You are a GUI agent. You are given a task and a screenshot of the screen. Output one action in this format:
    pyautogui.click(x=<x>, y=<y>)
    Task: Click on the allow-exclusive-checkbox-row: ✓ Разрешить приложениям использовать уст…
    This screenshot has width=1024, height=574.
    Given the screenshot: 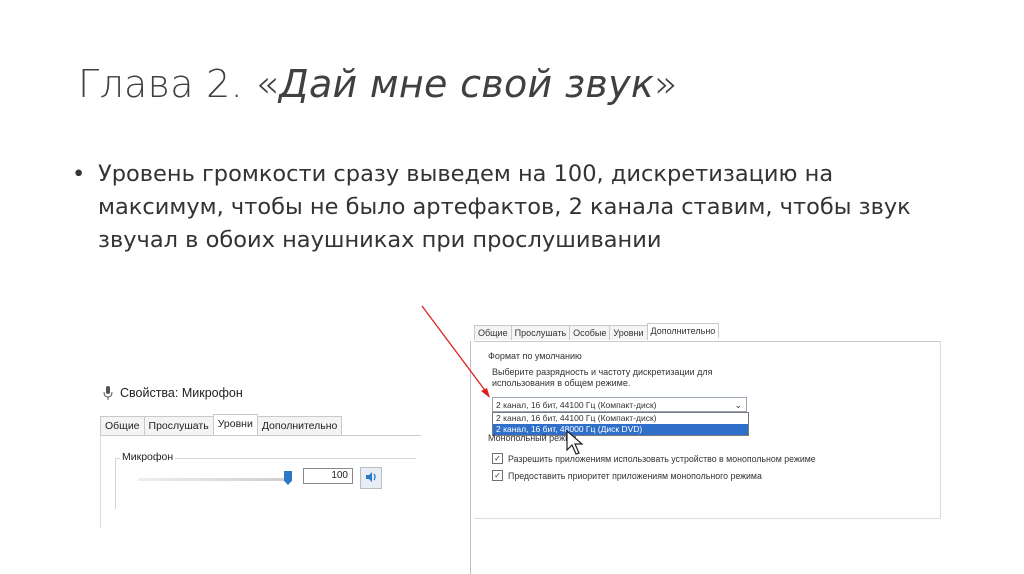 What is the action you would take?
    pyautogui.click(x=654, y=458)
    